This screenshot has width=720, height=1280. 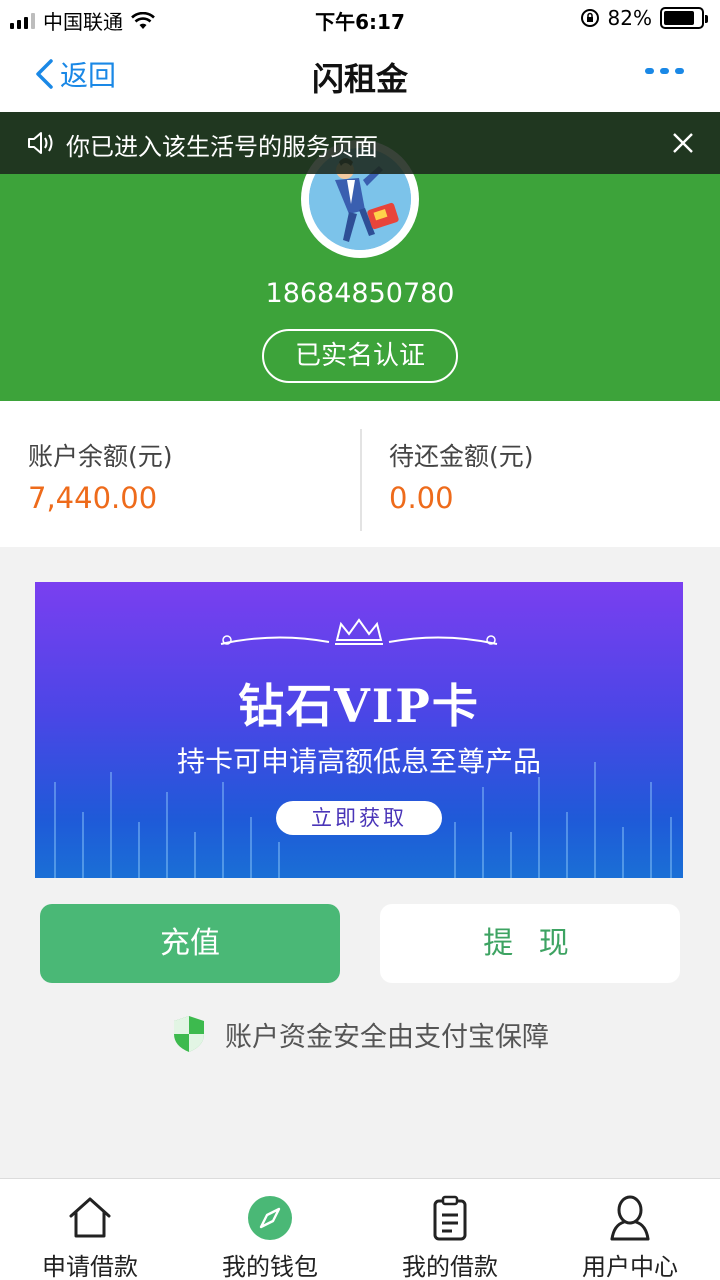 What do you see at coordinates (358, 761) in the screenshot?
I see `banner-subtitle: 持卡可申请高额低息至尊产品` at bounding box center [358, 761].